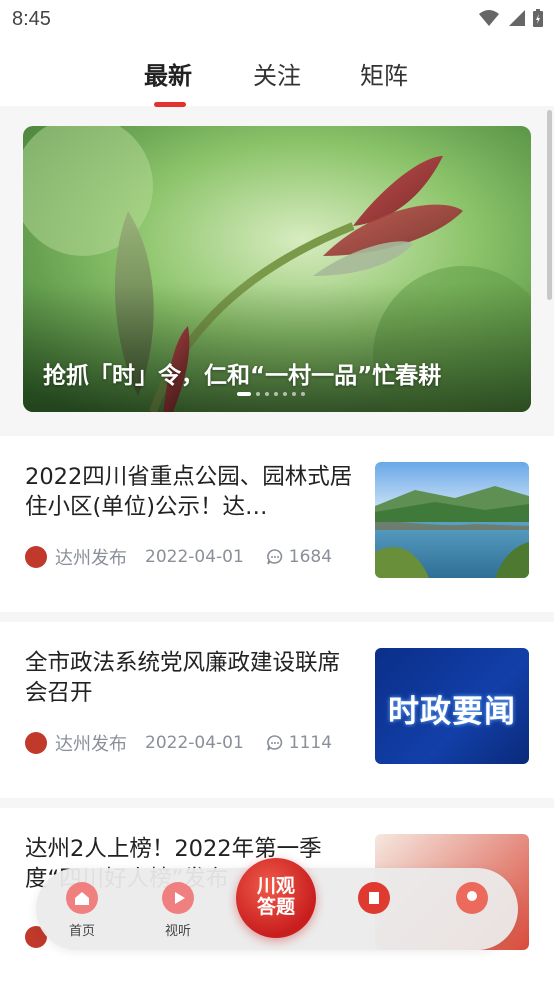  What do you see at coordinates (452, 712) in the screenshot?
I see `thumbnail-caption: 时政要闻` at bounding box center [452, 712].